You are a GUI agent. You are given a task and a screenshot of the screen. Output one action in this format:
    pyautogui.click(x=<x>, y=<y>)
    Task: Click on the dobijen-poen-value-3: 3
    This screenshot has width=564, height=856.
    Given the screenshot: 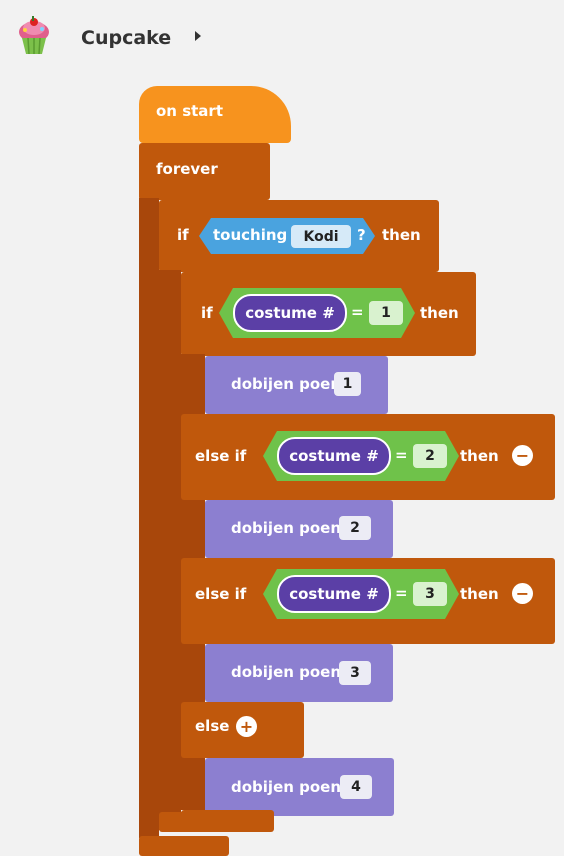 What is the action you would take?
    pyautogui.click(x=355, y=673)
    